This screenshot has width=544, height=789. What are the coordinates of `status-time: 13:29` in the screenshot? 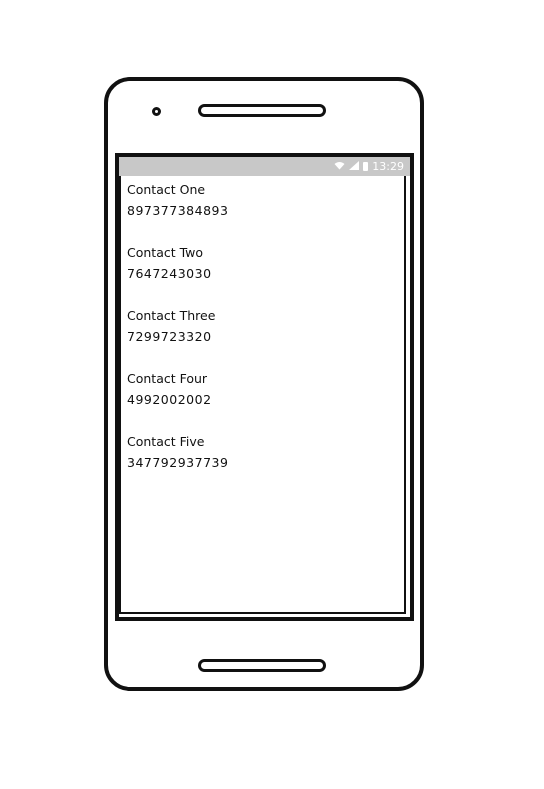 It's located at (388, 166).